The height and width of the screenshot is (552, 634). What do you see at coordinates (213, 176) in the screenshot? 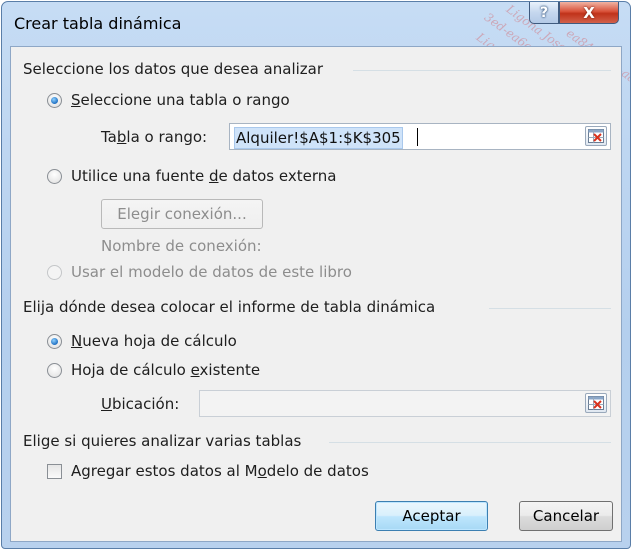
I see `access-key: d` at bounding box center [213, 176].